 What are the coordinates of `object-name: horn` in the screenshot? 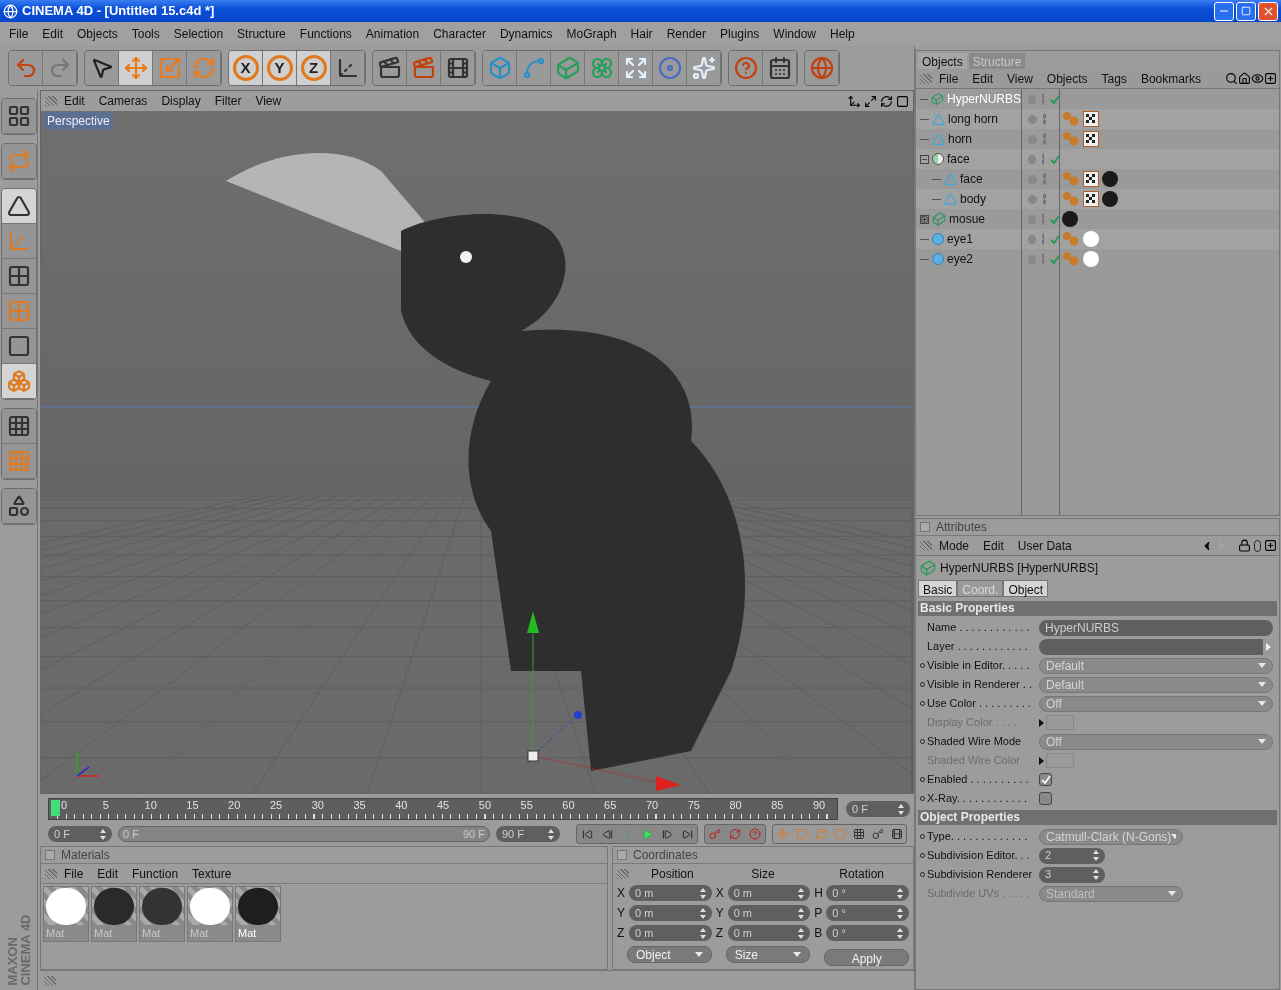 It's located at (960, 139).